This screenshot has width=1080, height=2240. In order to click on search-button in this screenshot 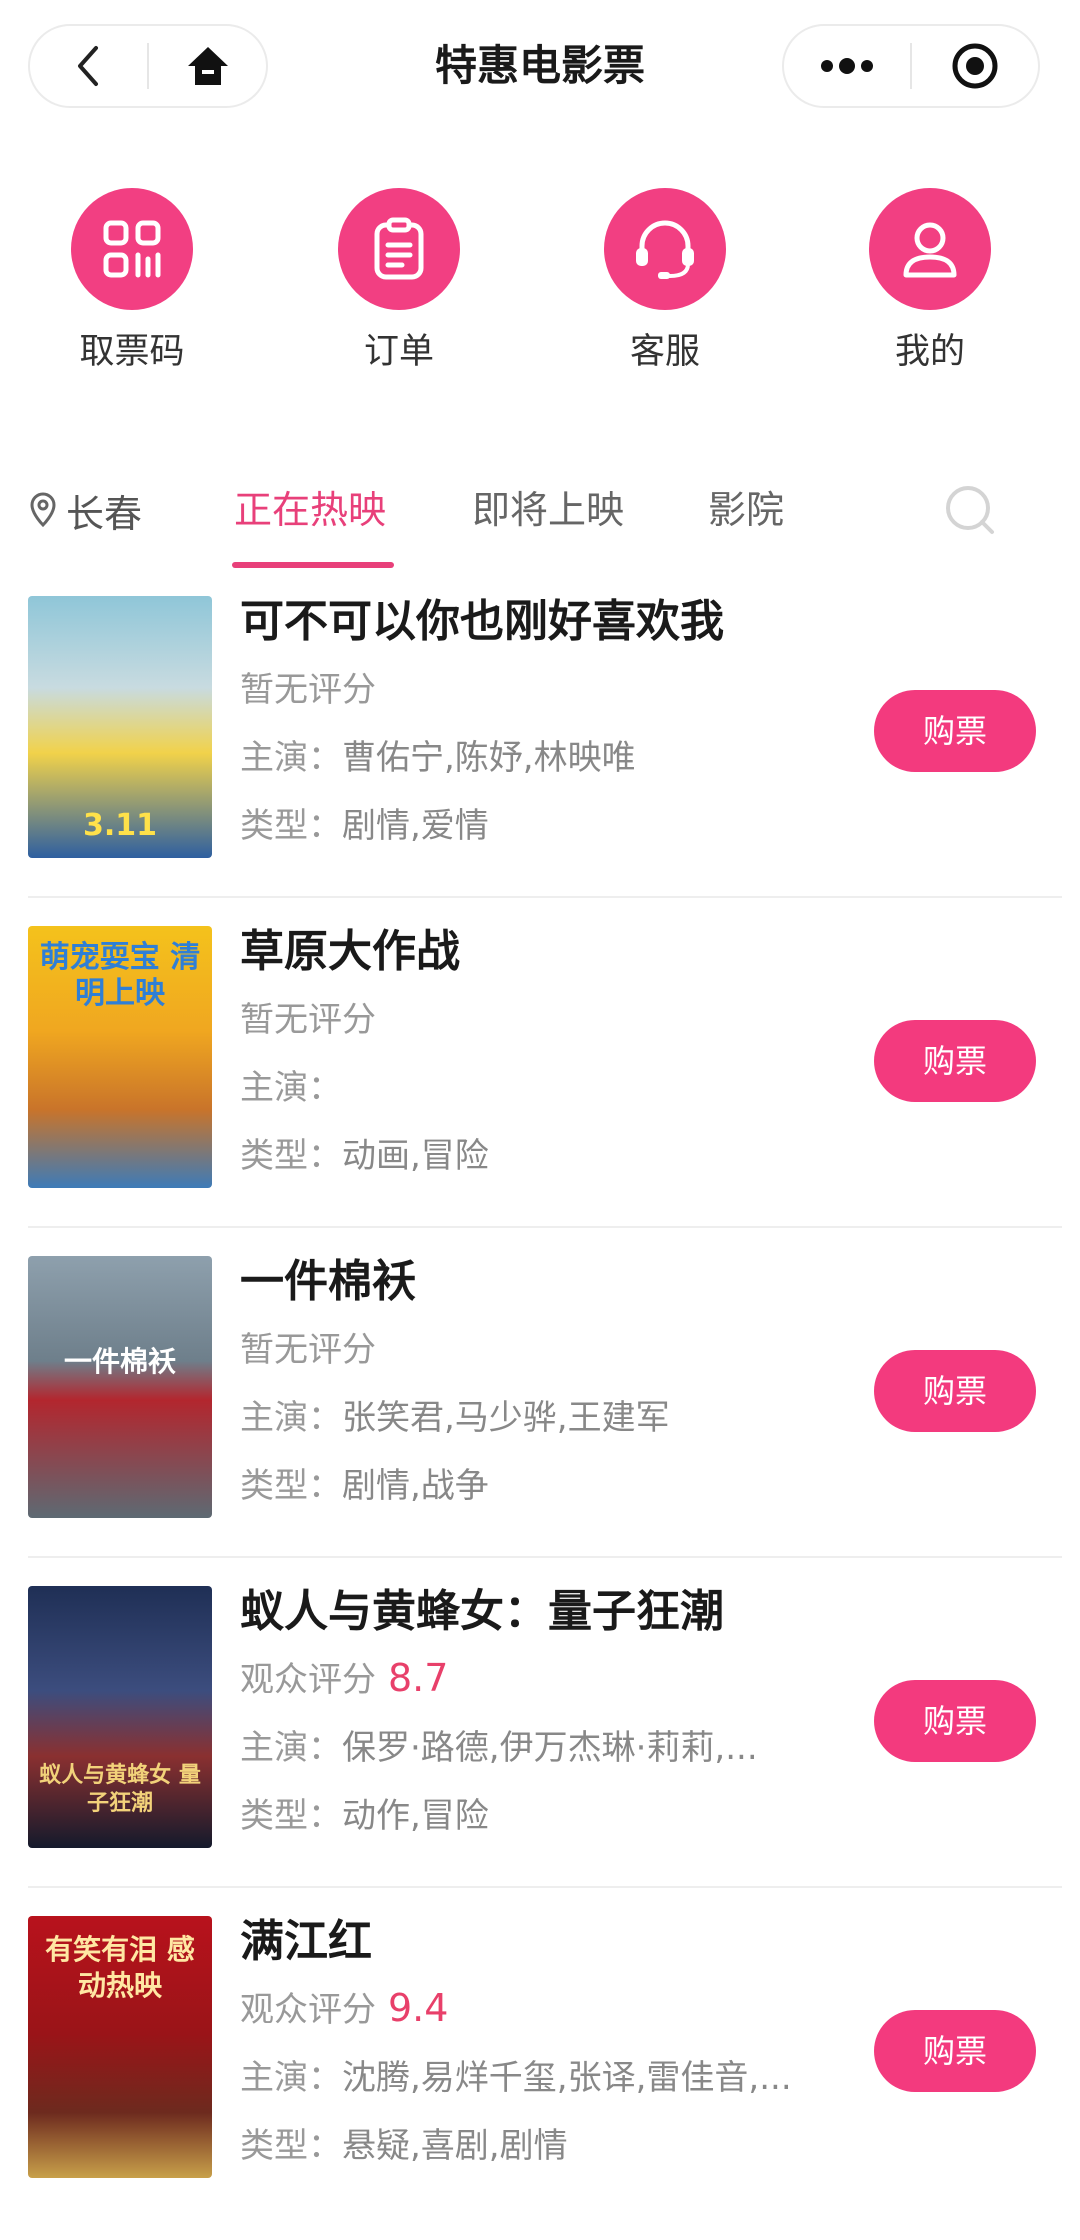, I will do `click(970, 510)`.